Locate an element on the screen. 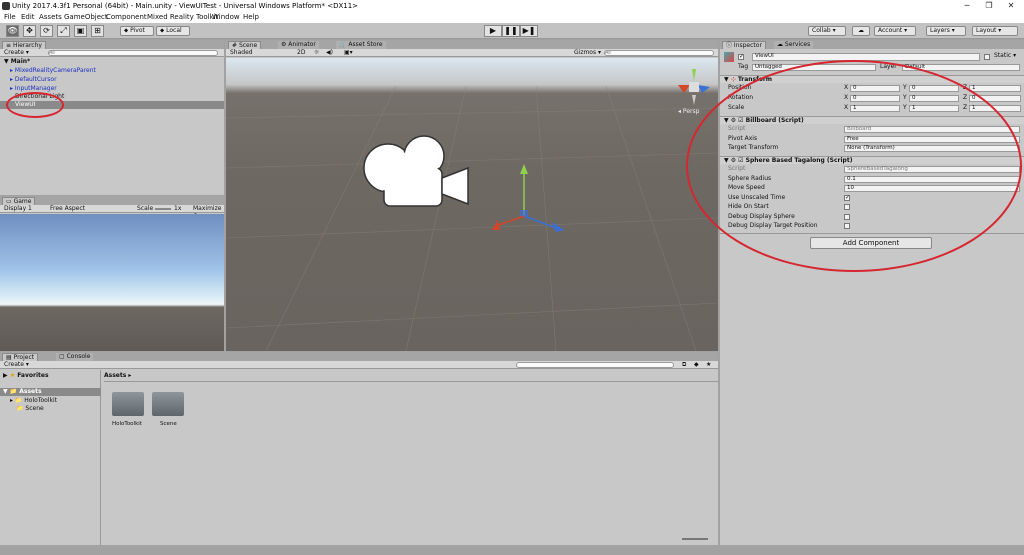 This screenshot has height=555, width=1024. menu-window: Window is located at coordinates (226, 17).